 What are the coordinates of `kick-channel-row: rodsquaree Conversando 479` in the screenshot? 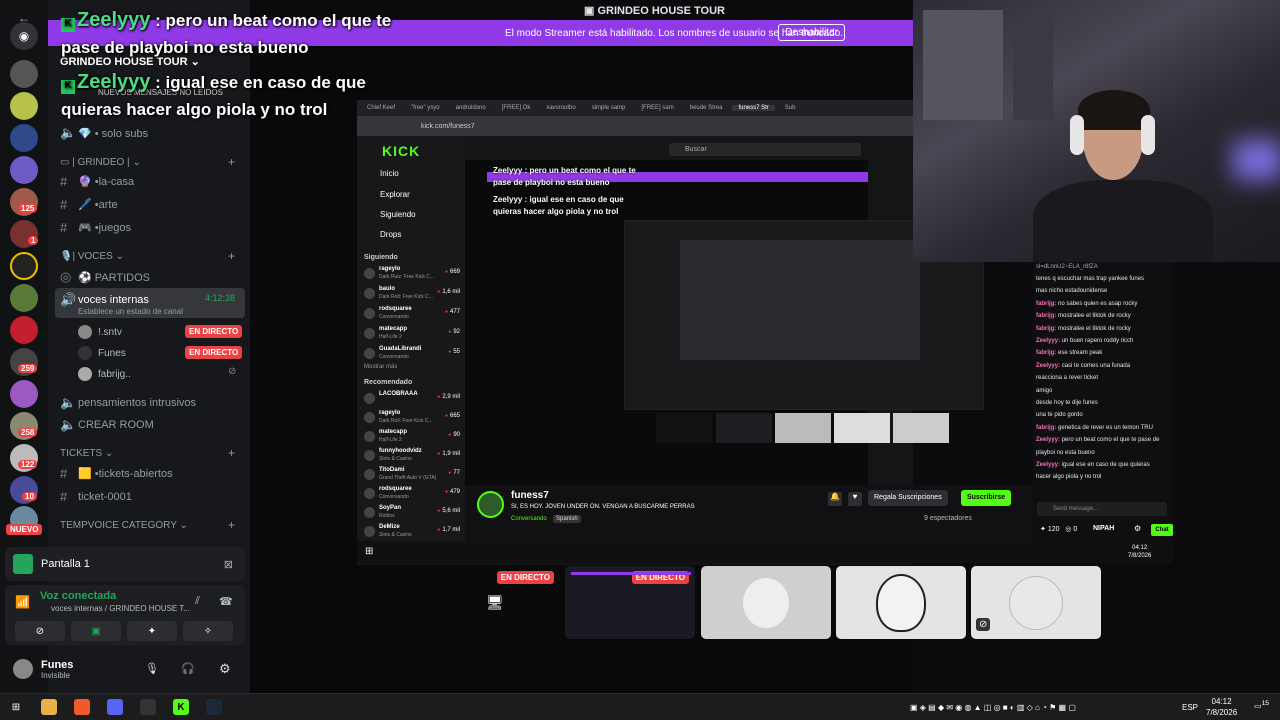 It's located at (413, 495).